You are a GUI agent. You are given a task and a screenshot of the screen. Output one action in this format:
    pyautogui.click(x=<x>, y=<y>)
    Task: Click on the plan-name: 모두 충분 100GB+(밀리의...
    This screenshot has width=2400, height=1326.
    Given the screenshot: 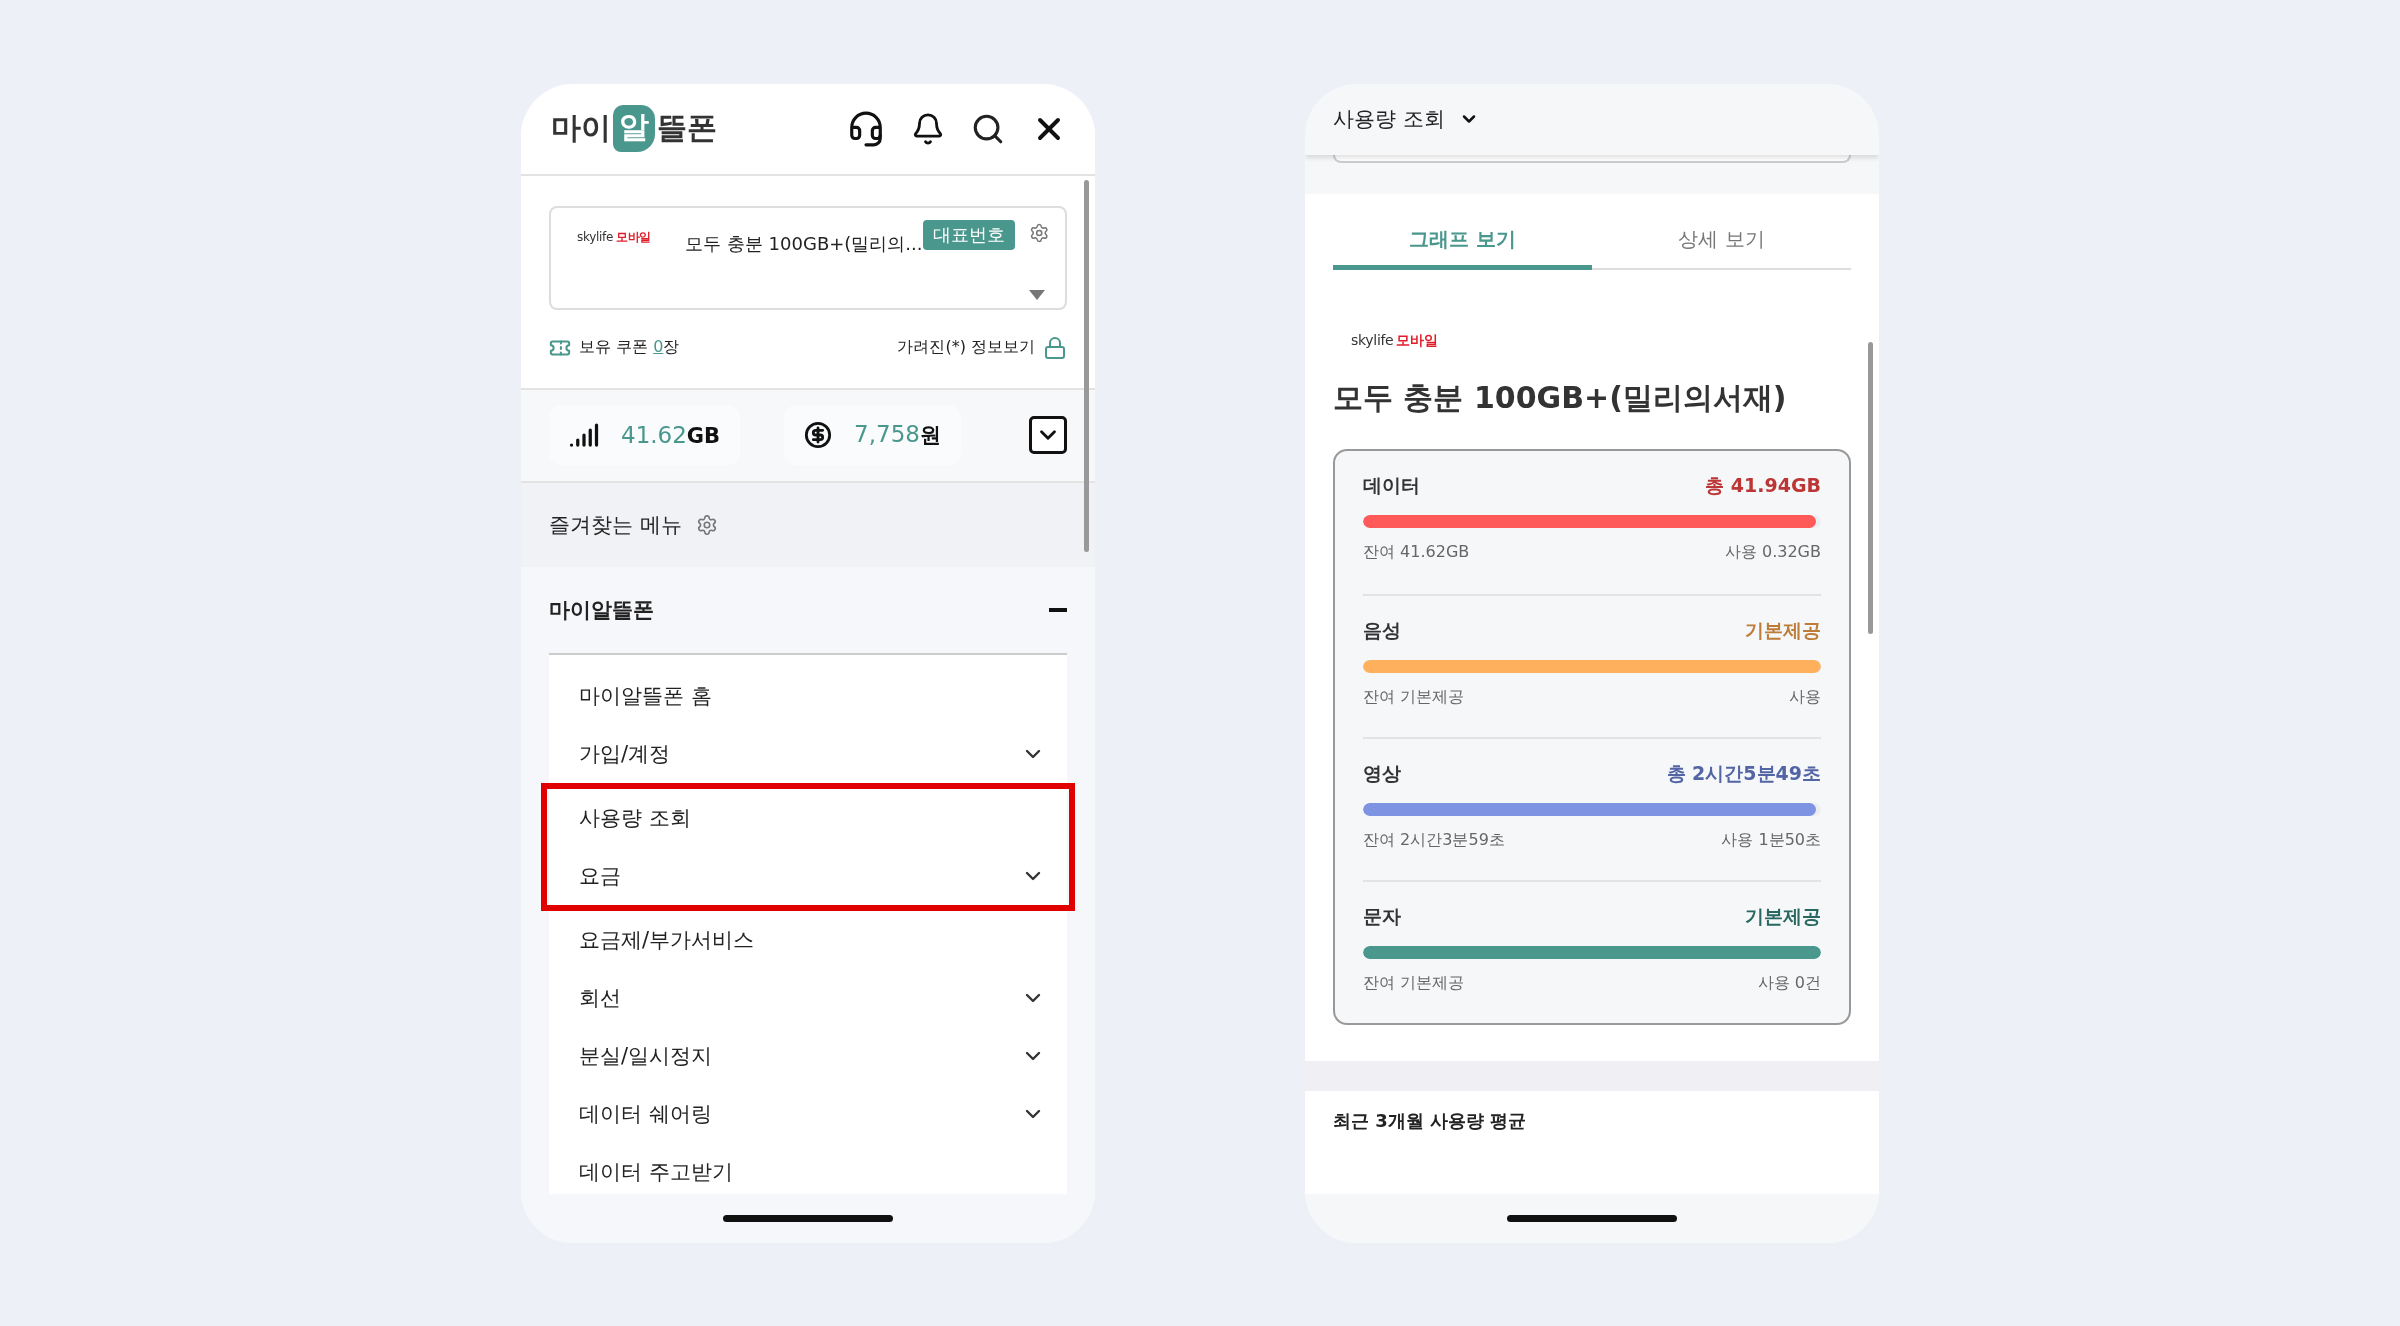 What is the action you would take?
    pyautogui.click(x=804, y=243)
    